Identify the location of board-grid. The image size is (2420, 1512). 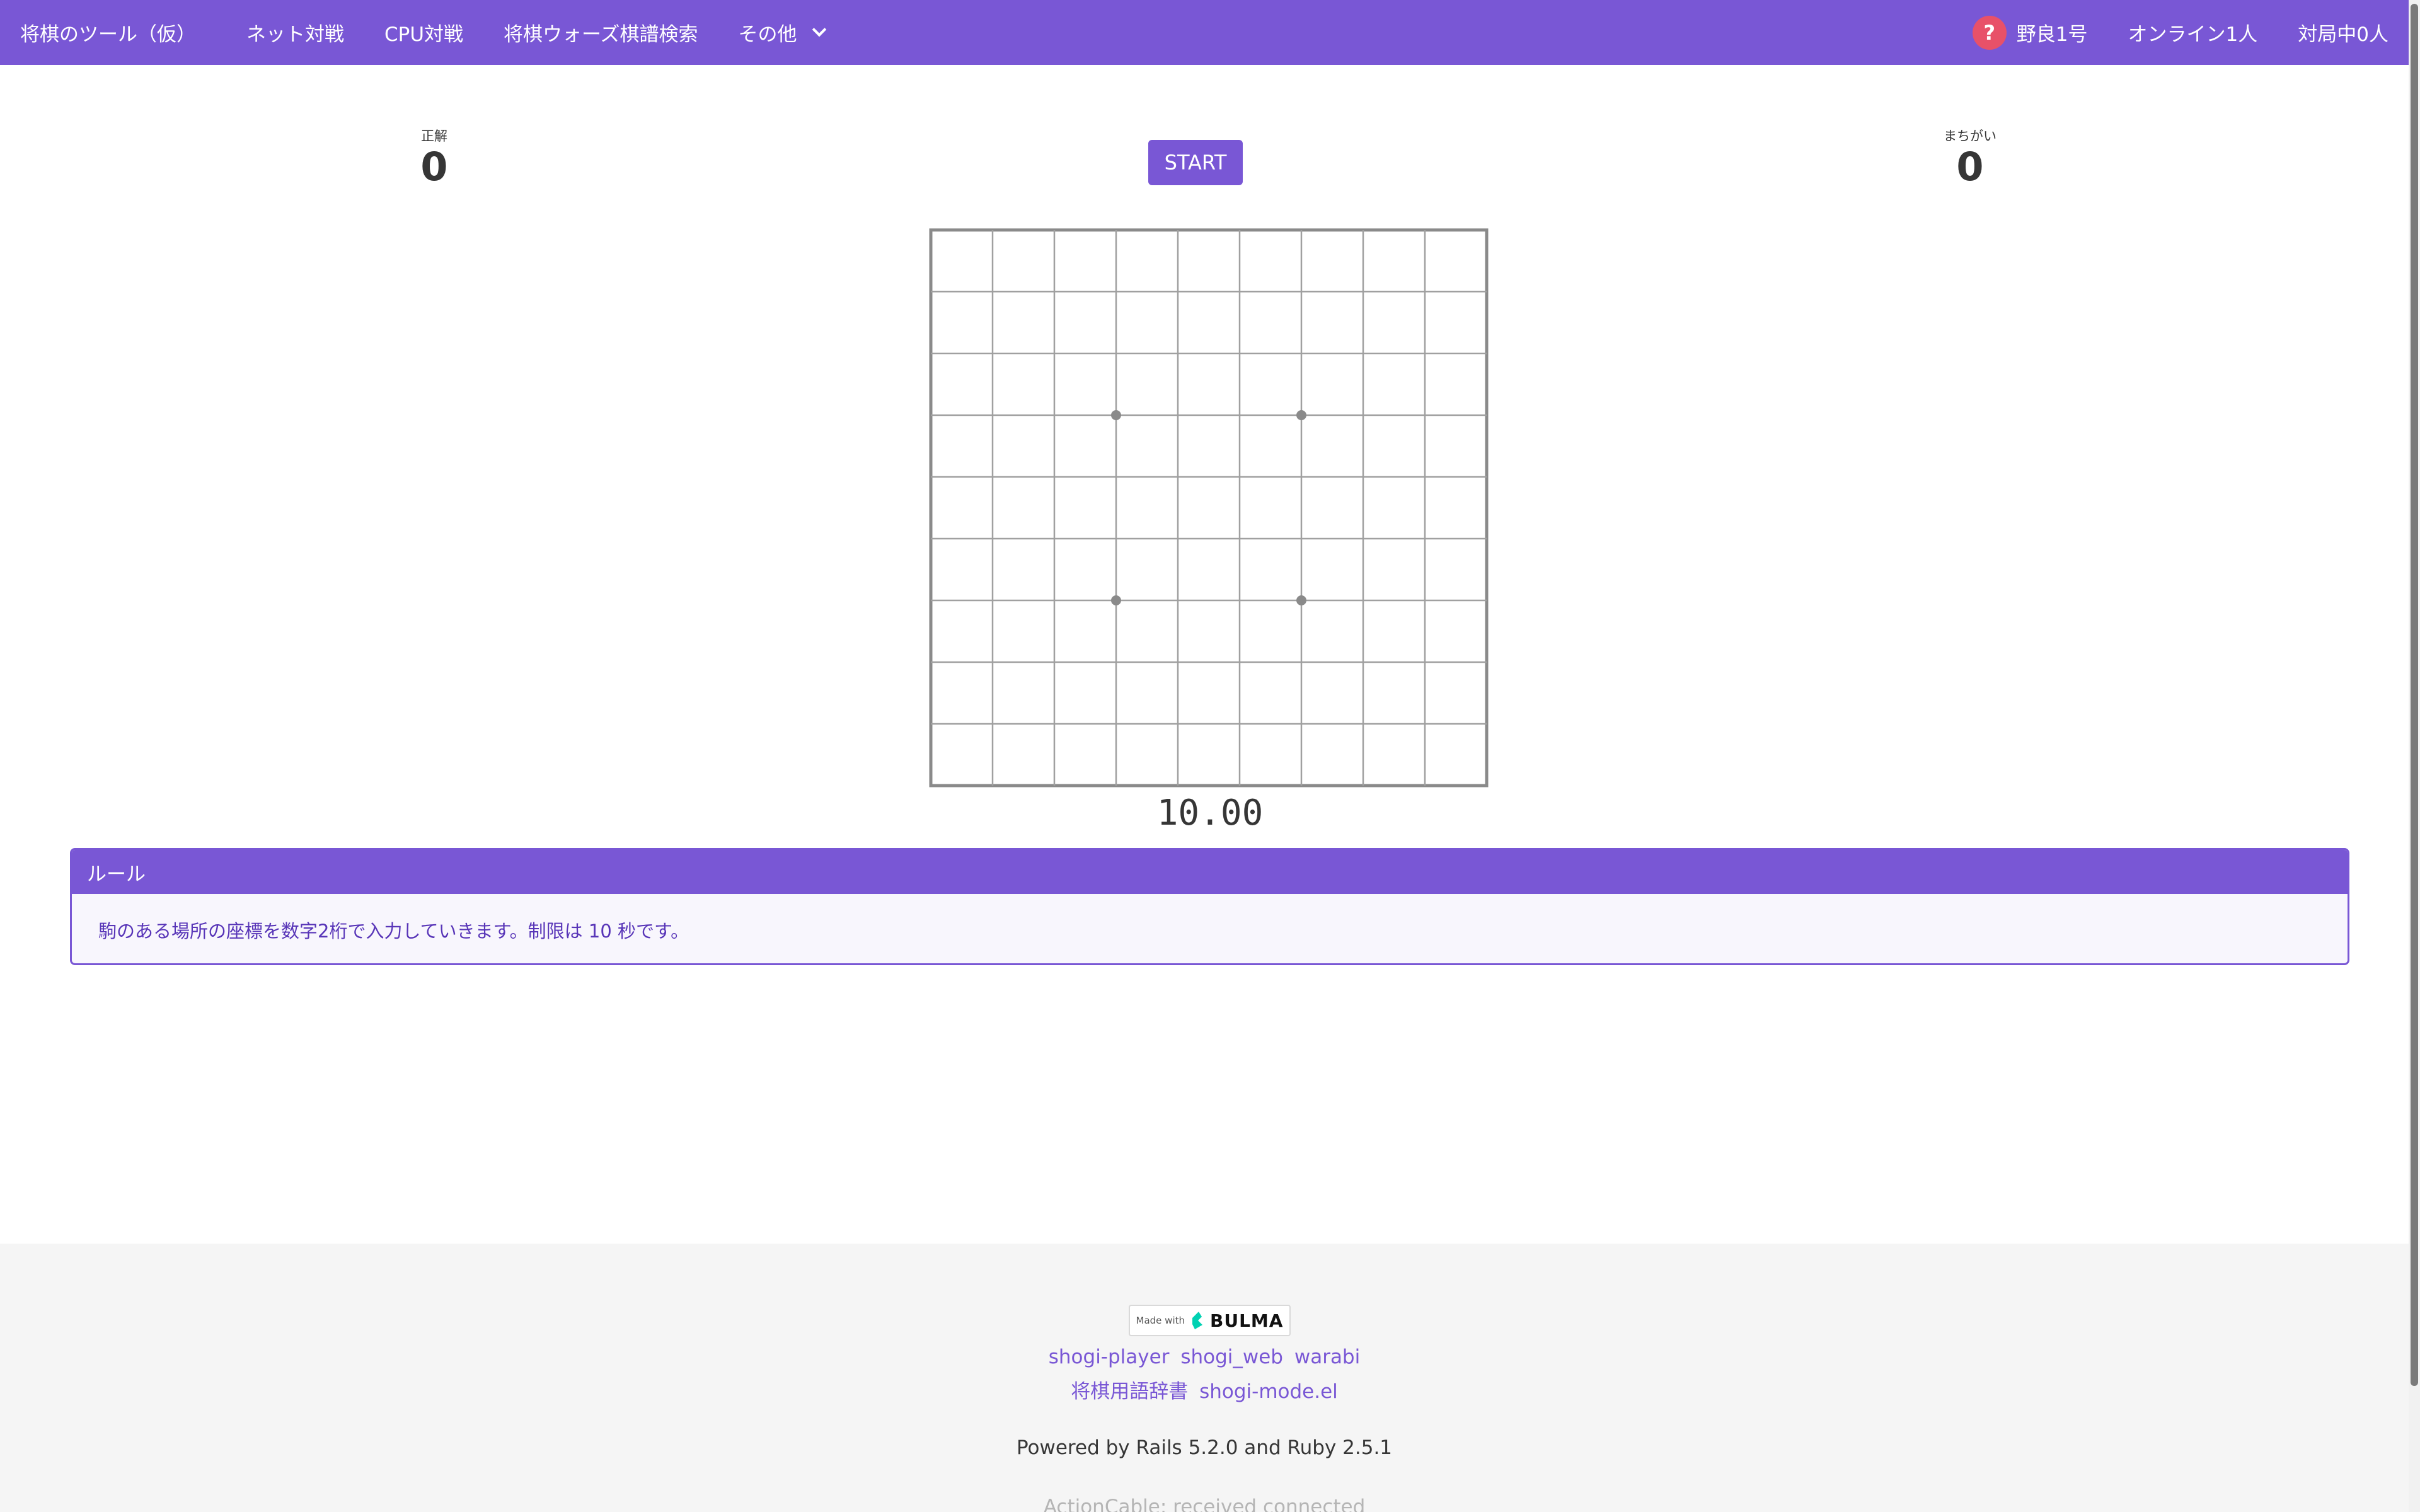
(1209, 508).